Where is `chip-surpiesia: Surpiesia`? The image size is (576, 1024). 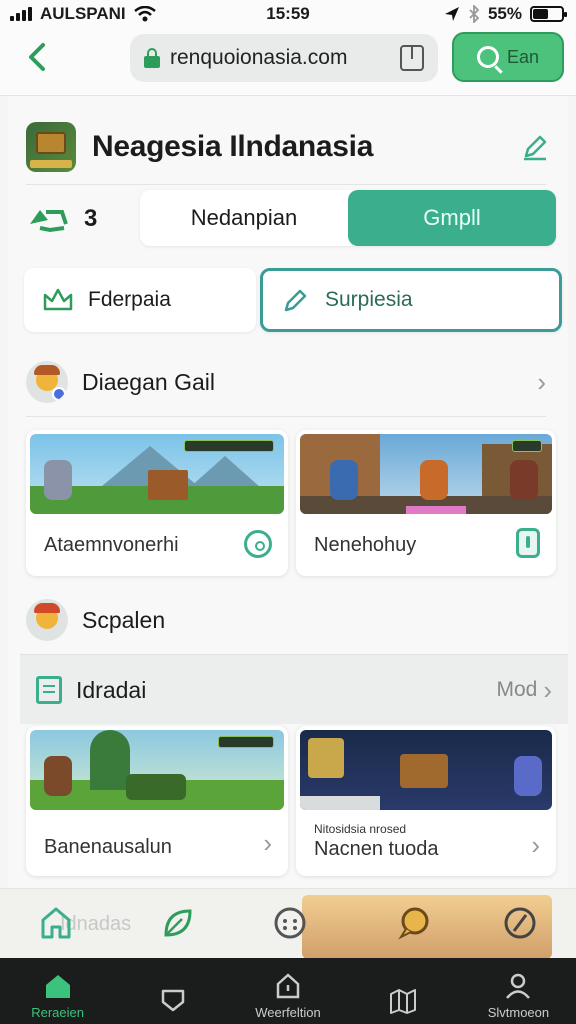
chip-surpiesia: Surpiesia is located at coordinates (411, 300).